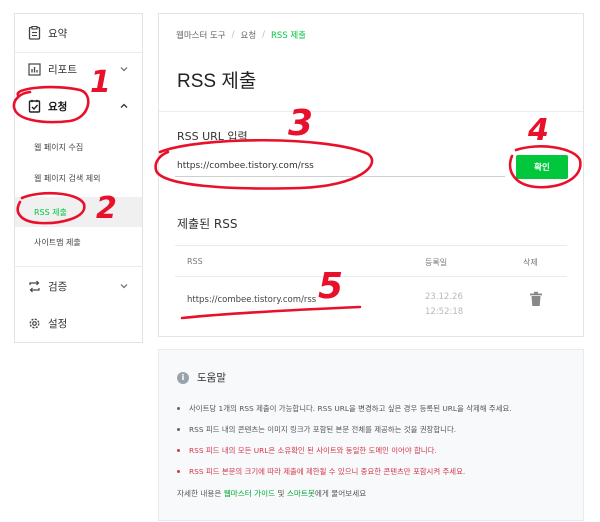  Describe the element at coordinates (78, 212) in the screenshot. I see `subitem-rss-submit: RSS 제출` at that location.